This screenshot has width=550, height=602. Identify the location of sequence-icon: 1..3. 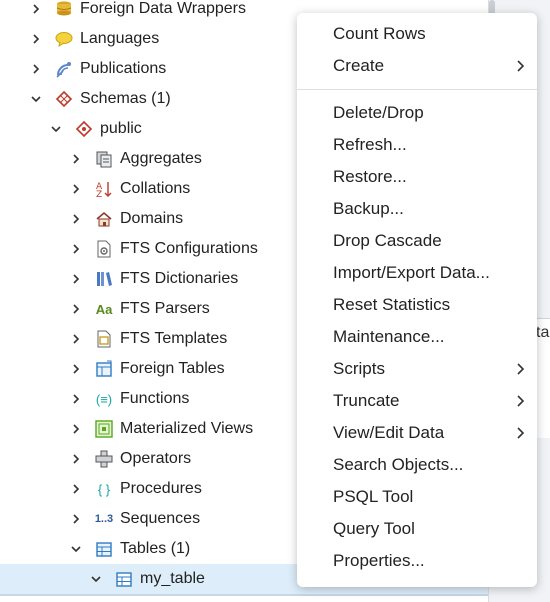
(104, 519).